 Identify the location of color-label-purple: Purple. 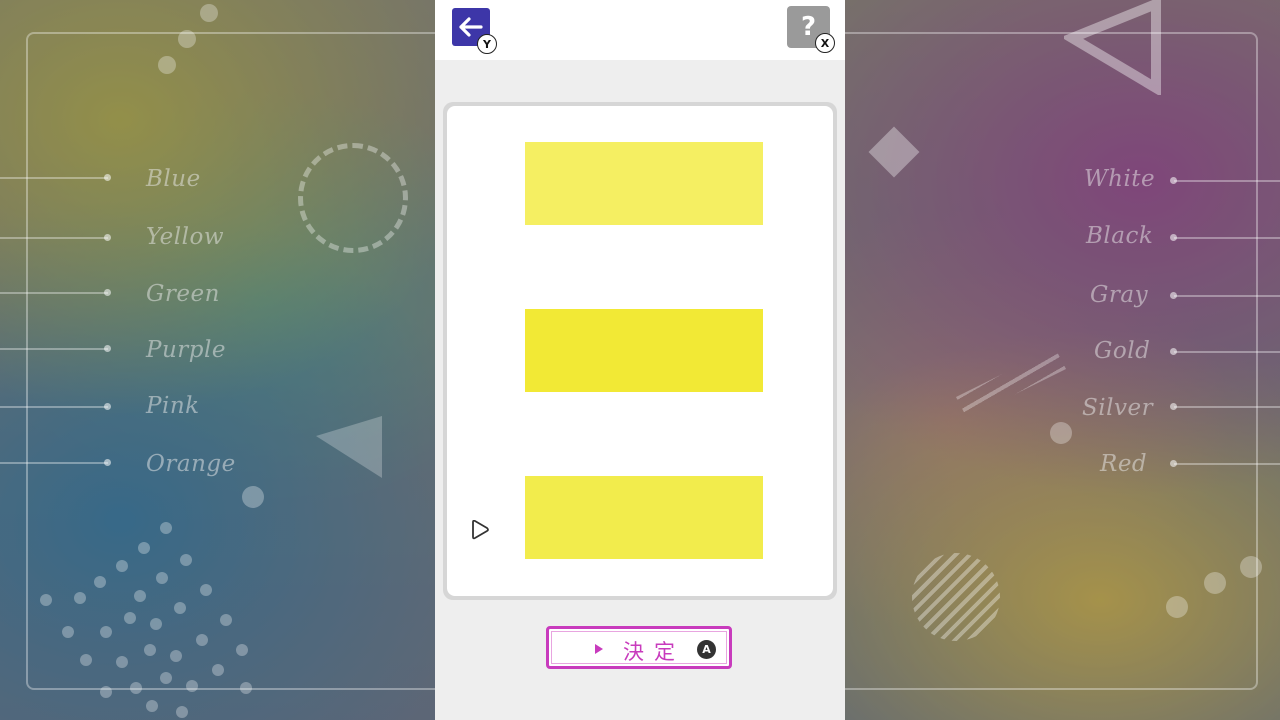
(186, 350).